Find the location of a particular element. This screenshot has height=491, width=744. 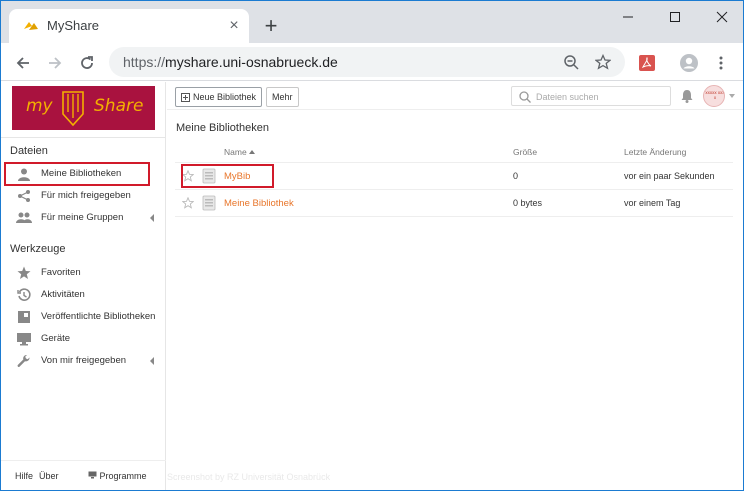

column-header-size: Größe is located at coordinates (525, 152).